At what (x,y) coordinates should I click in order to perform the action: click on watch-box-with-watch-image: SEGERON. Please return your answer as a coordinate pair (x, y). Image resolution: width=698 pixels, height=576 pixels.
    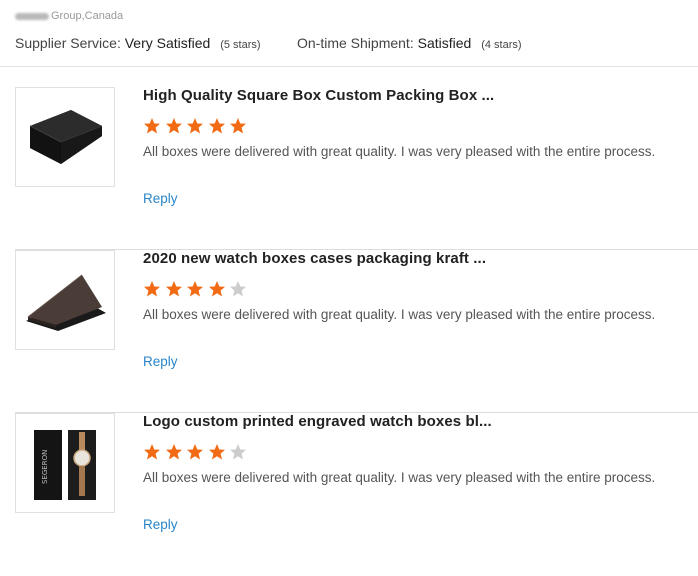
    Looking at the image, I should click on (65, 465).